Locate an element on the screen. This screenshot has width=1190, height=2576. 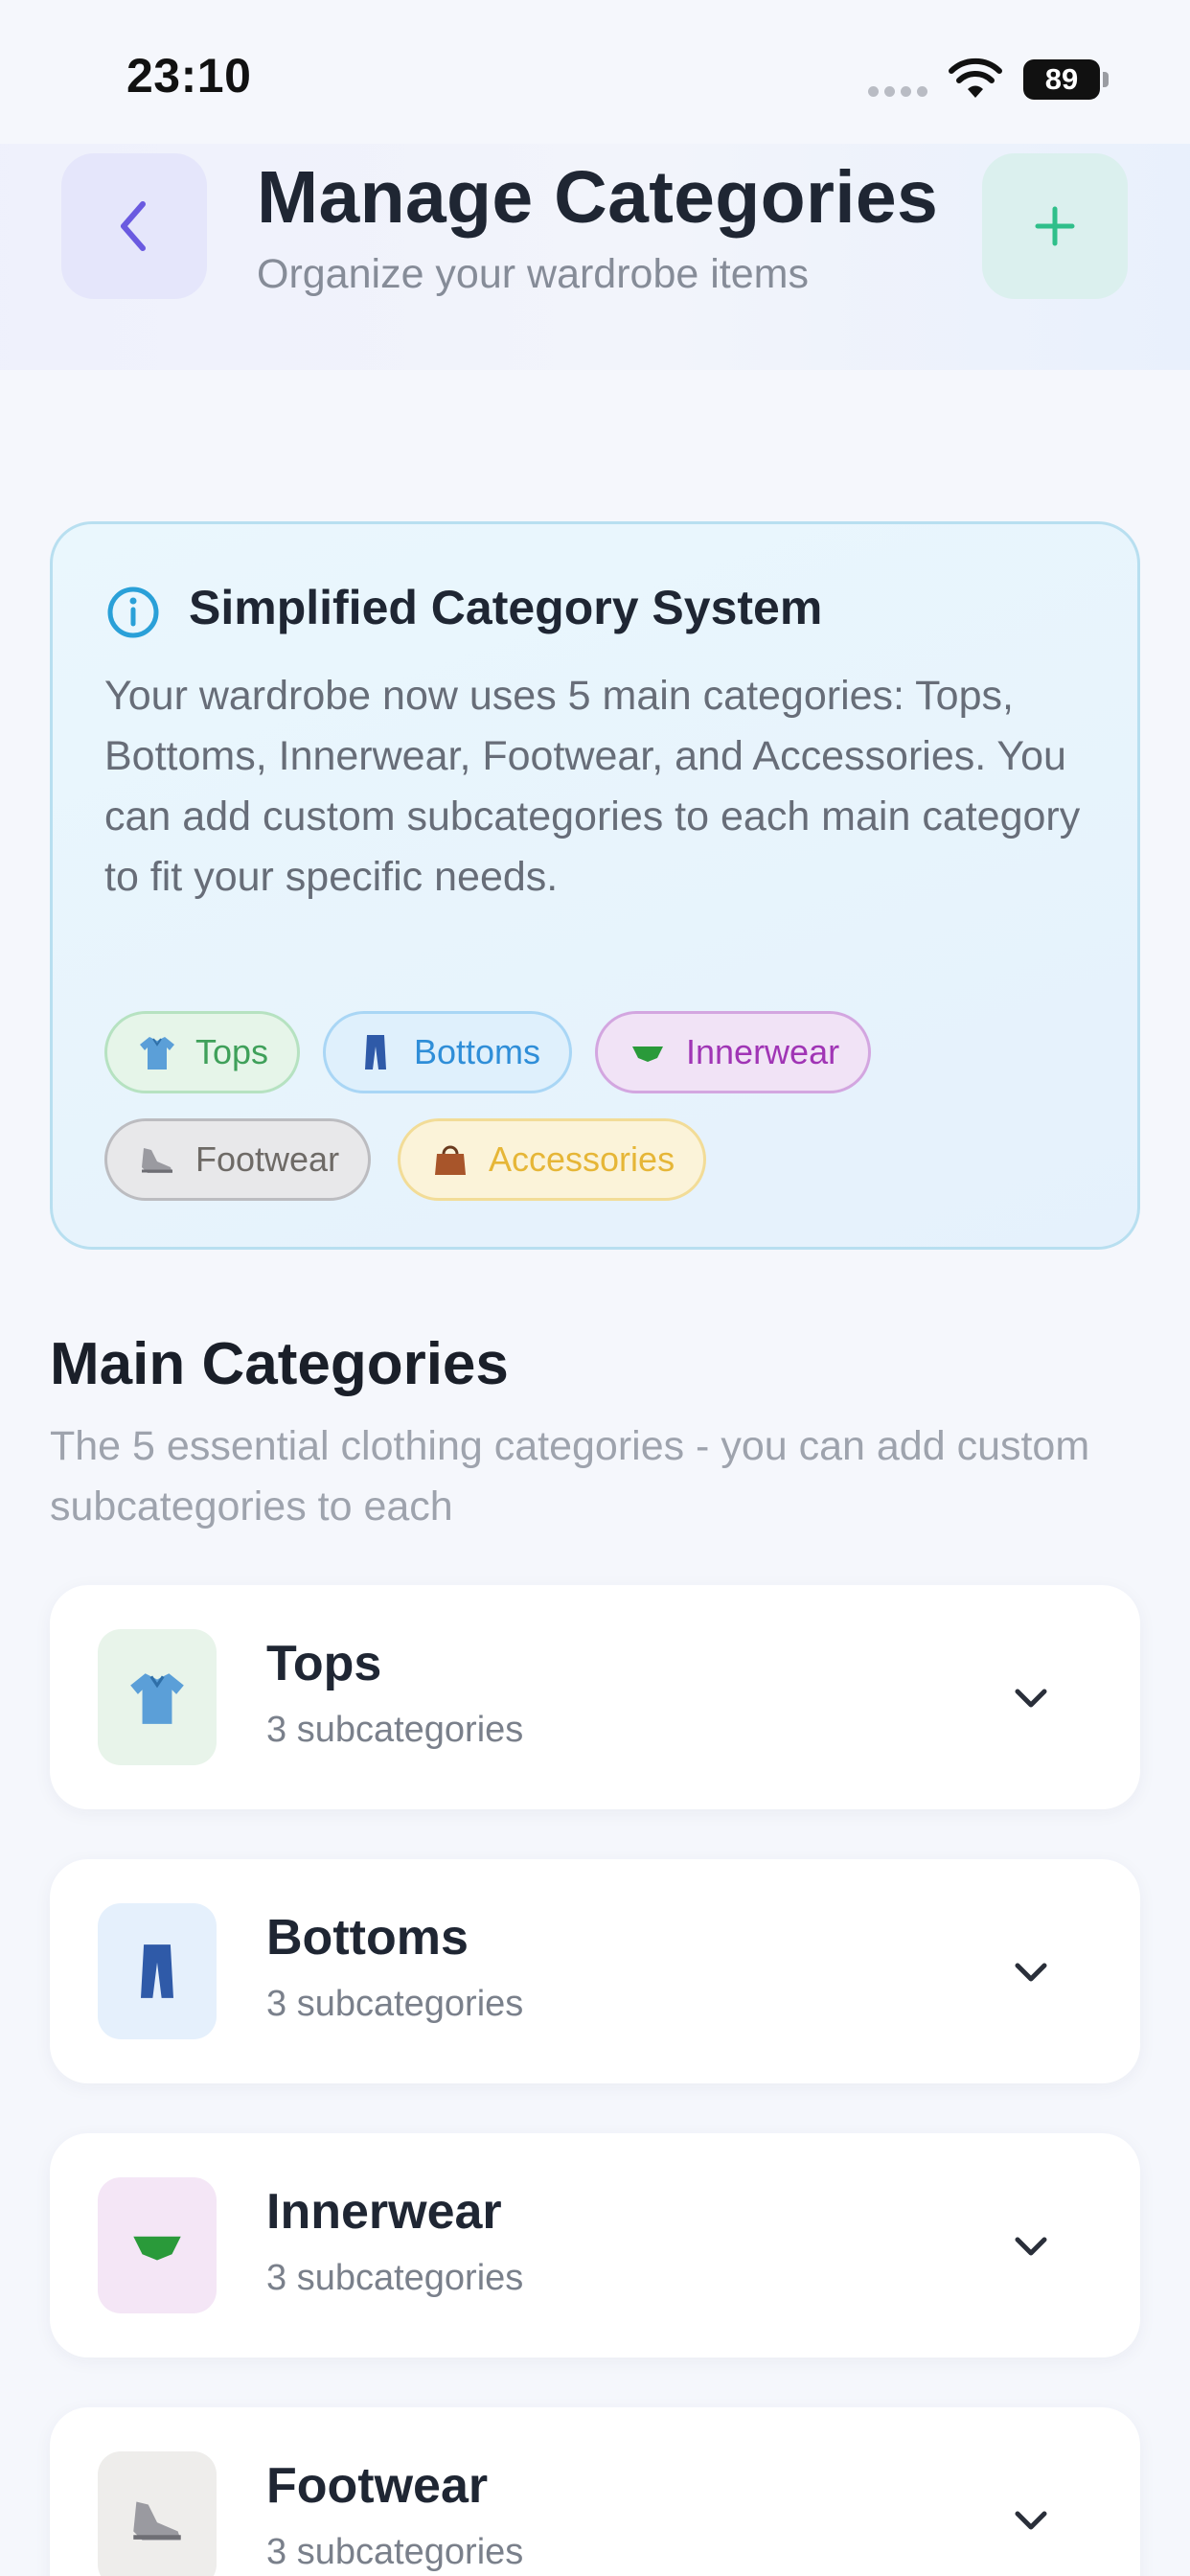
chip-innerwear: Innerwear is located at coordinates (733, 1052).